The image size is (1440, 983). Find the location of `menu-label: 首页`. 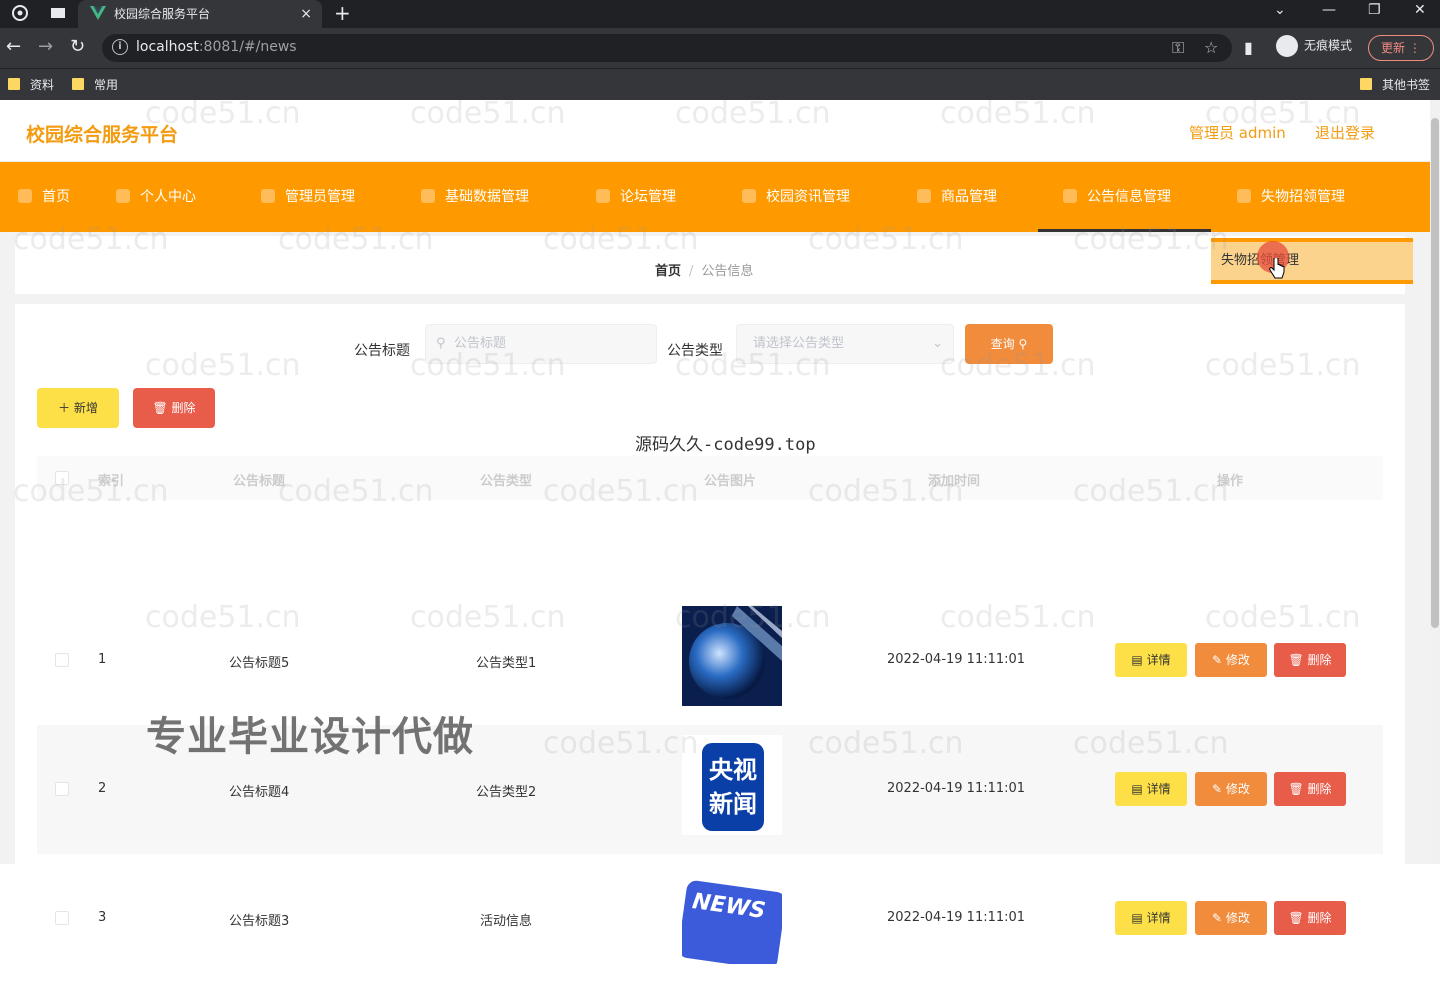

menu-label: 首页 is located at coordinates (56, 197).